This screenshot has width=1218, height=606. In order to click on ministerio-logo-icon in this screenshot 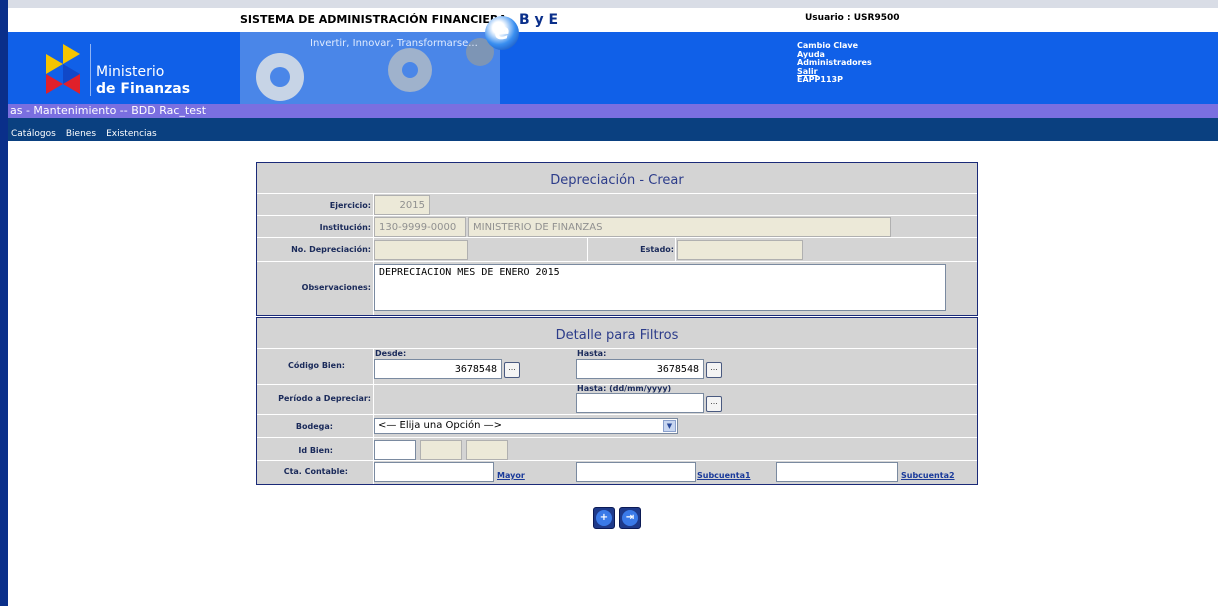, I will do `click(63, 69)`.